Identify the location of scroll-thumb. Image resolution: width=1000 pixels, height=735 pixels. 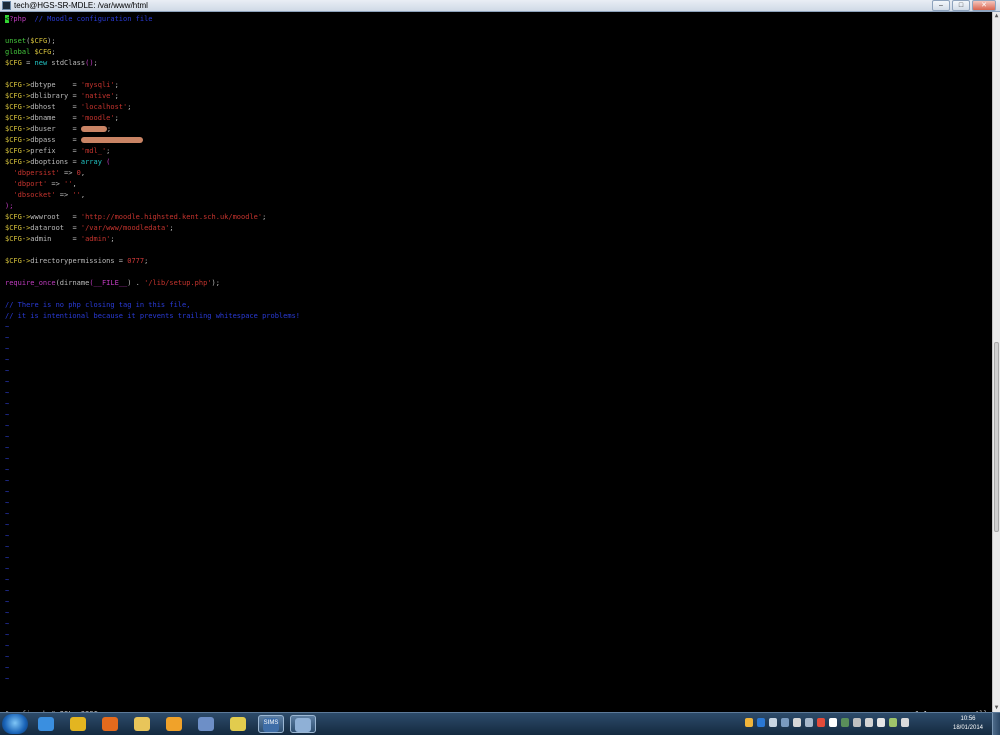
(996, 437).